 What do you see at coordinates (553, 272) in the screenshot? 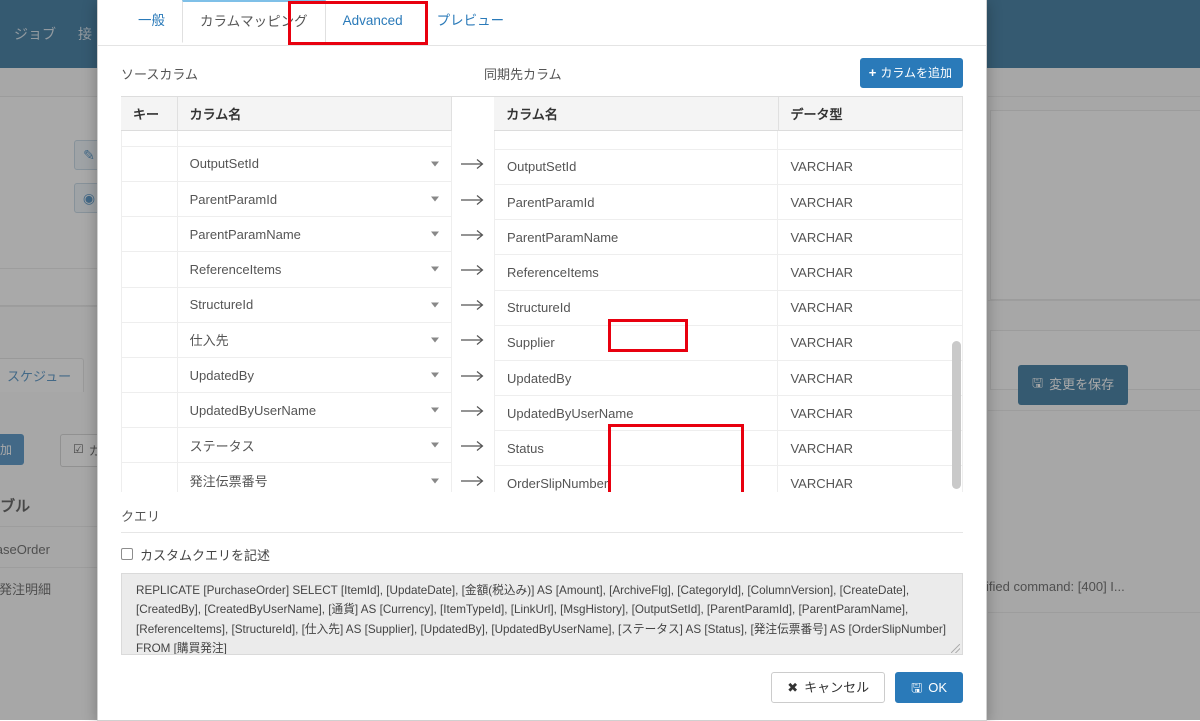
I see `cell-dest-value: ReferenceItems` at bounding box center [553, 272].